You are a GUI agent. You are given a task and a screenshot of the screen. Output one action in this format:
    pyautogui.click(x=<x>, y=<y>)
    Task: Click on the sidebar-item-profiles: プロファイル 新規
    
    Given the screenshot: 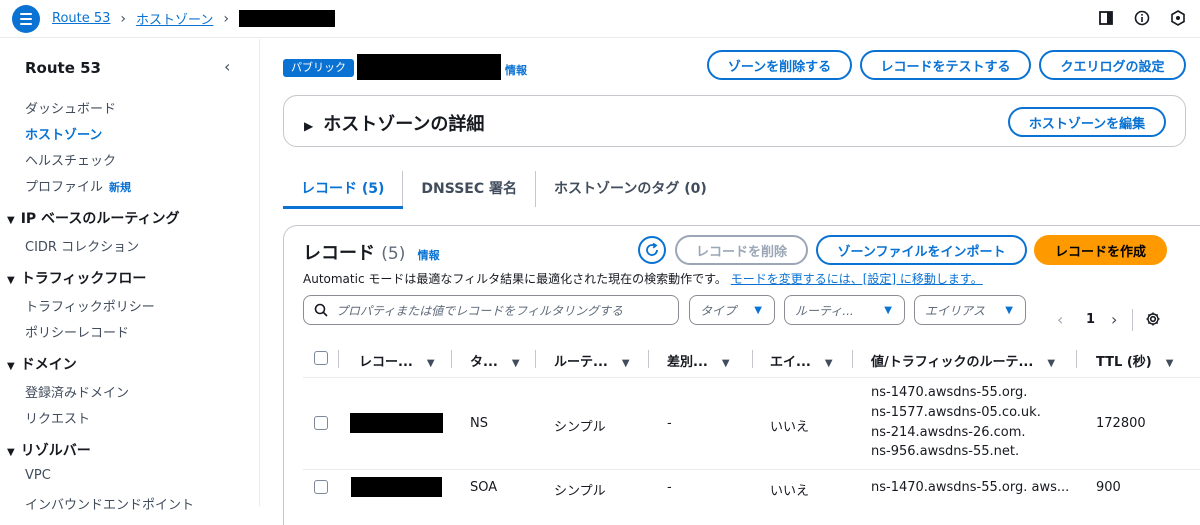 What is the action you would take?
    pyautogui.click(x=78, y=185)
    